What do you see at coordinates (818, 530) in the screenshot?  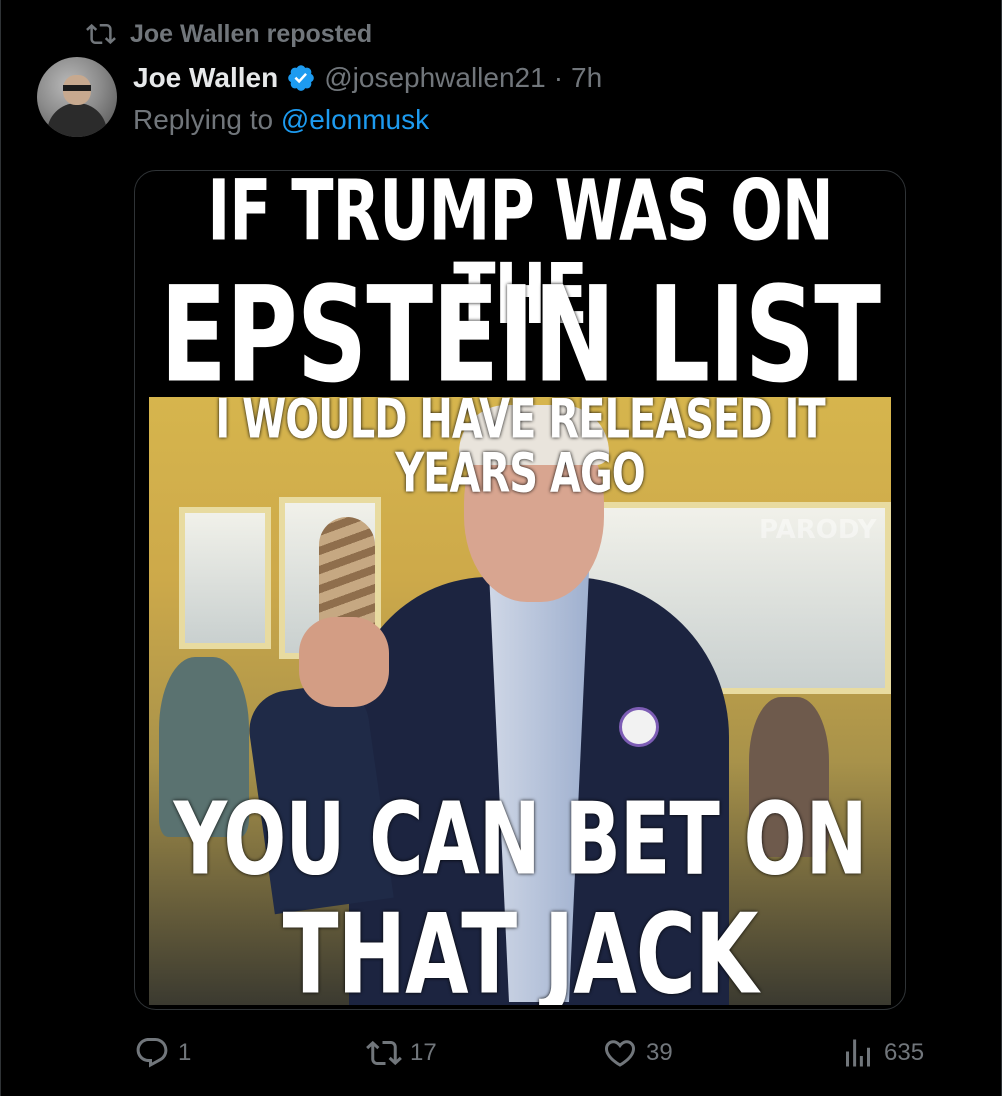 I see `meme-watermark: PARODY` at bounding box center [818, 530].